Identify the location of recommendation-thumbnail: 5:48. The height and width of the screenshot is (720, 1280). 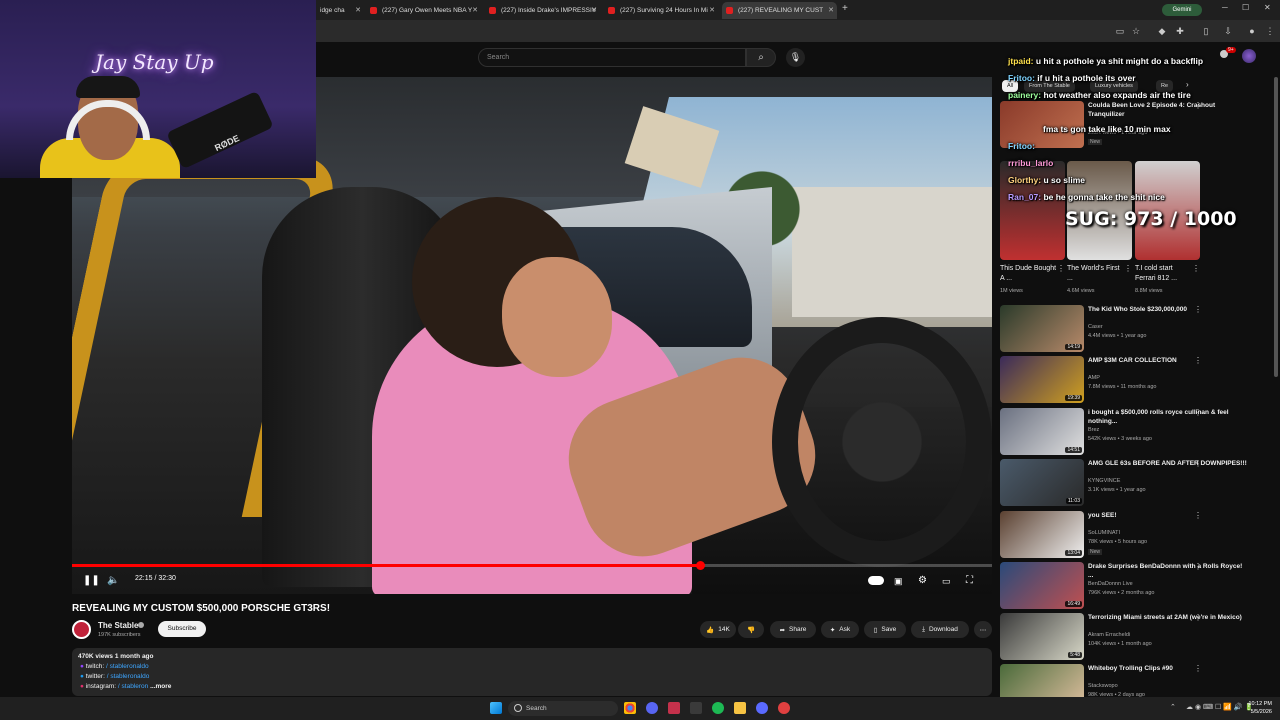
(1042, 636).